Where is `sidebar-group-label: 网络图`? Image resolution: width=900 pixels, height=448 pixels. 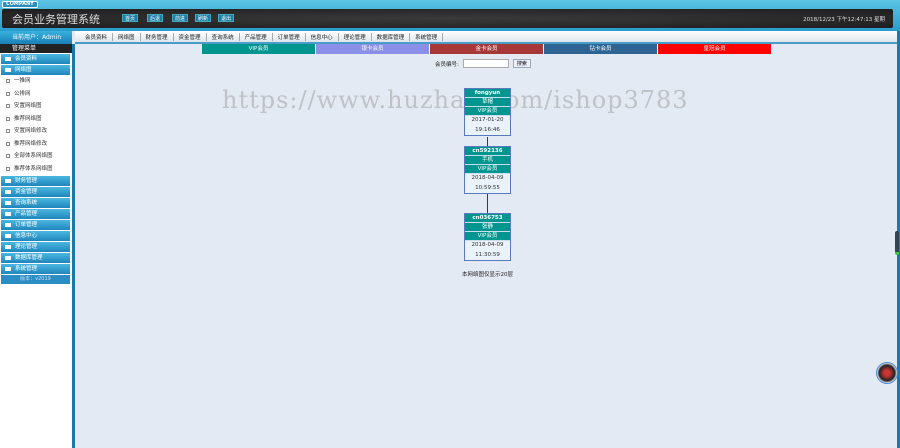 sidebar-group-label: 网络图 is located at coordinates (23, 70).